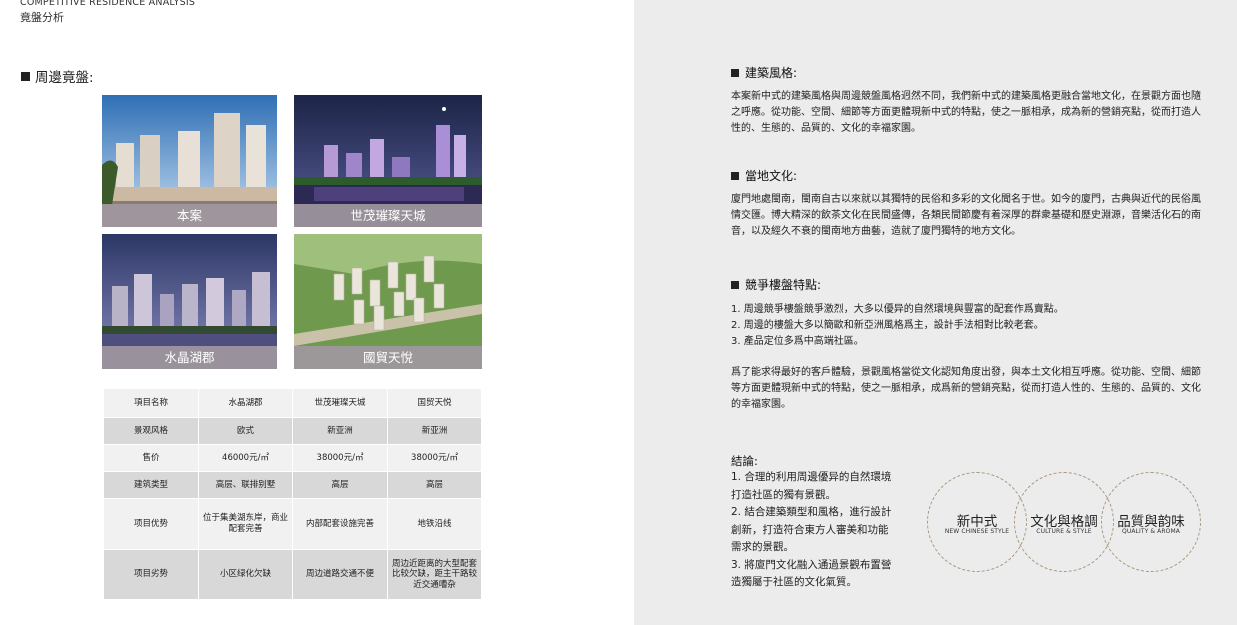 The width and height of the screenshot is (1237, 625). Describe the element at coordinates (783, 285) in the screenshot. I see `heading-text: 競爭樓盤特點:` at that location.